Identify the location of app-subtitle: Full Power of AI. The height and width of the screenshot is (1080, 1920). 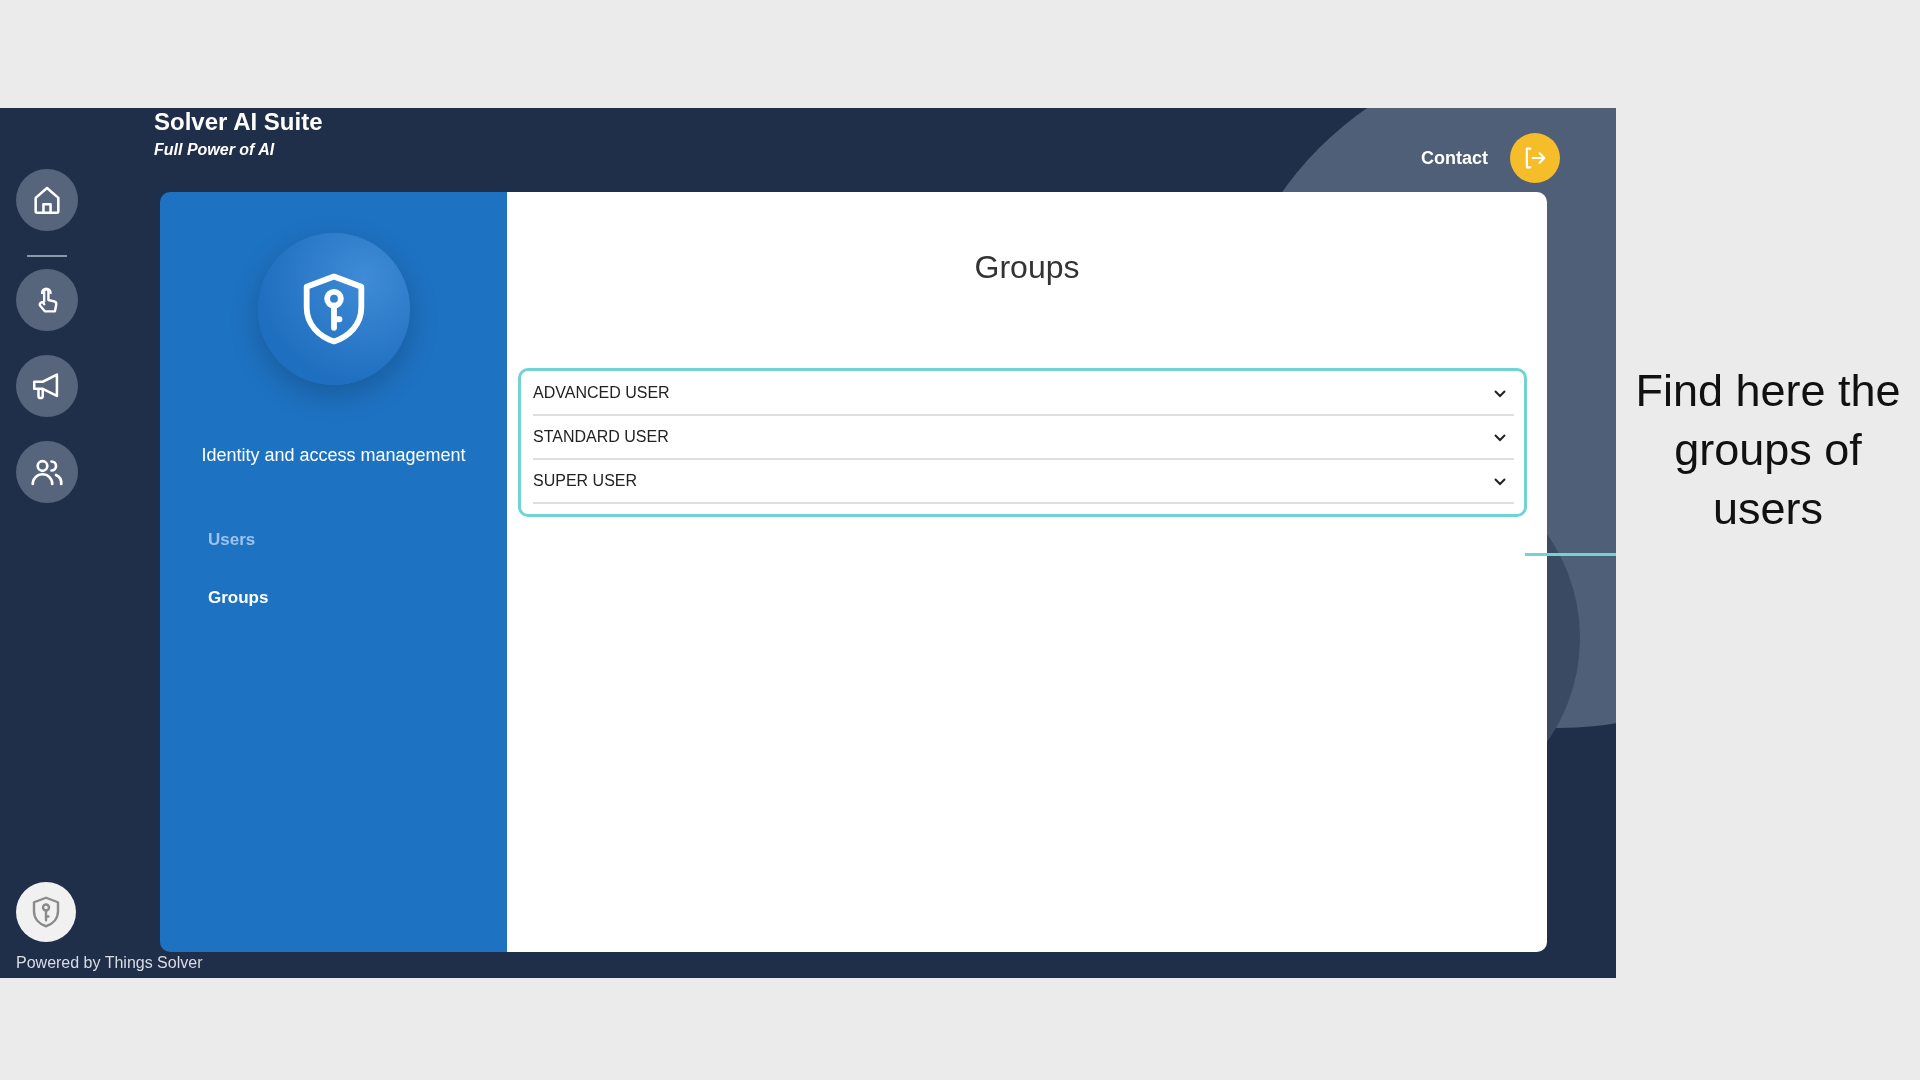
(215, 150).